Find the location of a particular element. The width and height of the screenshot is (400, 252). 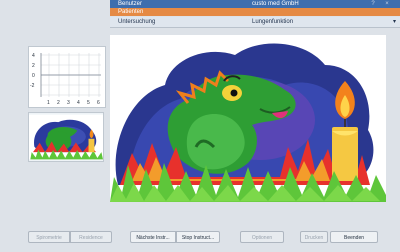

exit-button: Beenden is located at coordinates (354, 237).